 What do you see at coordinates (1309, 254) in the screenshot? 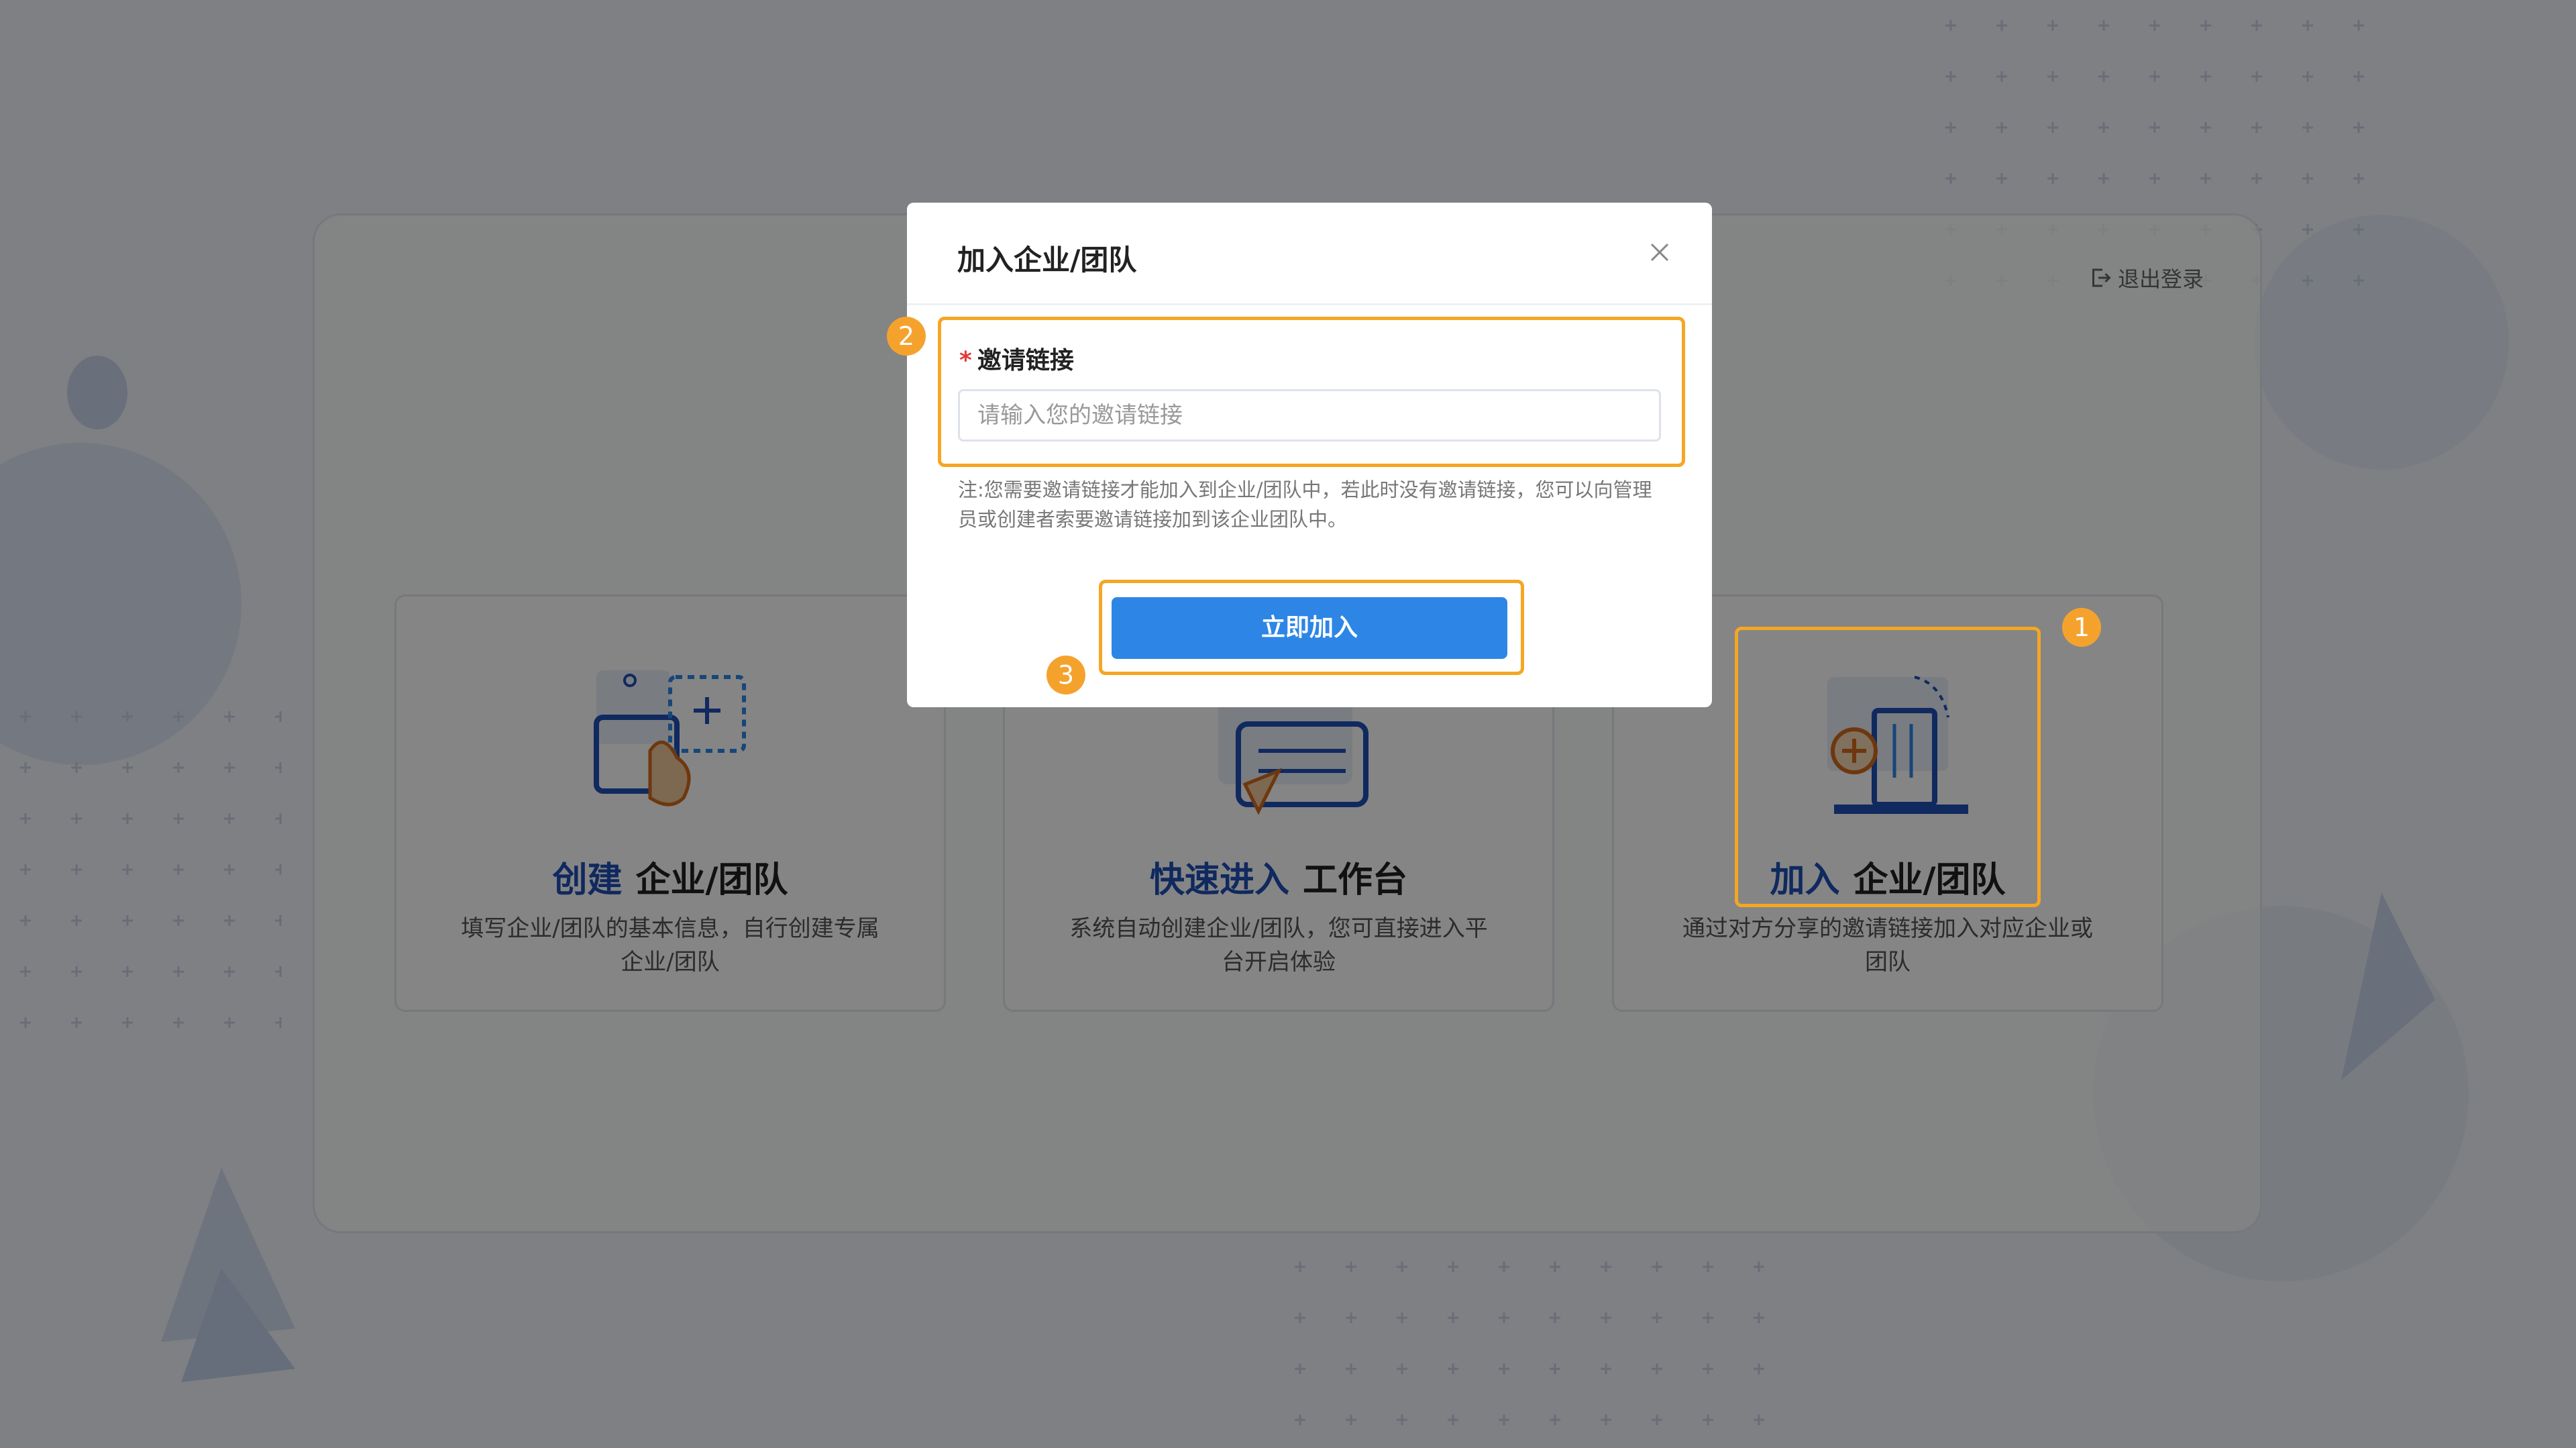
I see `dialog-header: 加入企业/团队` at bounding box center [1309, 254].